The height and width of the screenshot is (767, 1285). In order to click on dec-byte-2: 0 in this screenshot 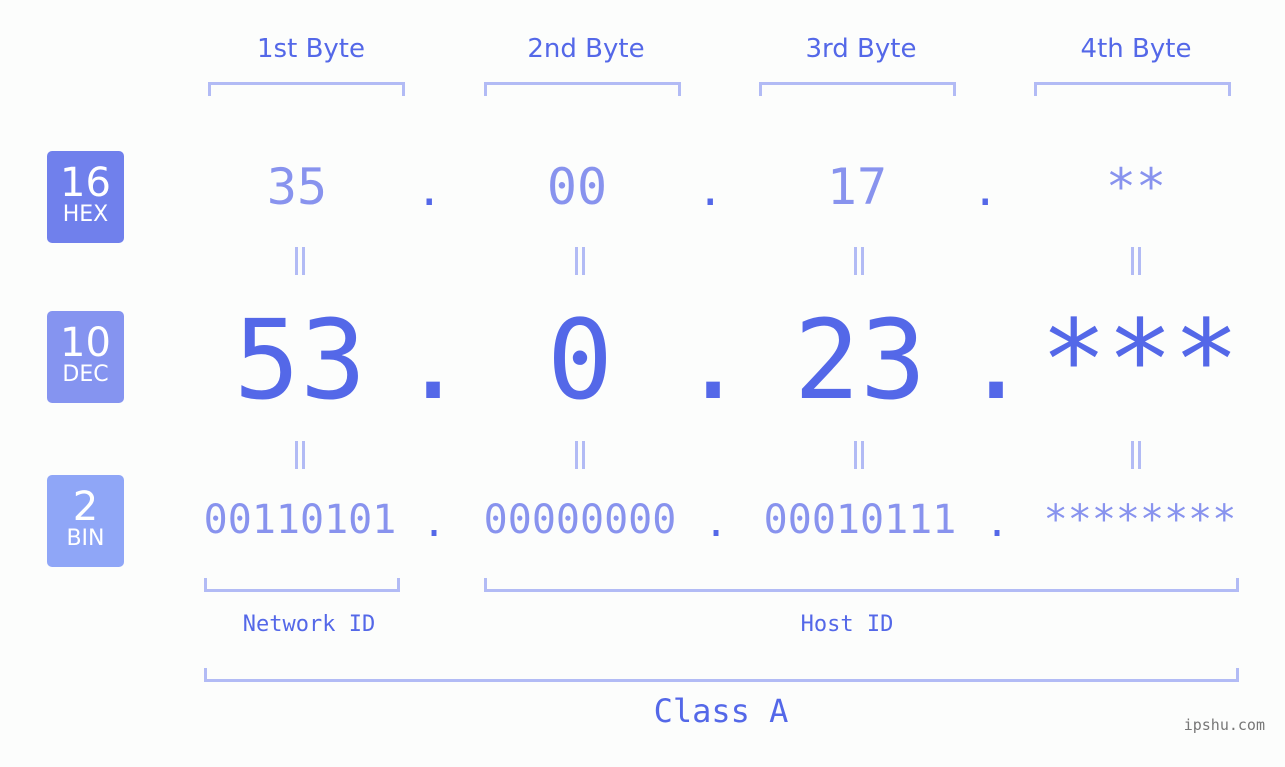, I will do `click(580, 360)`.